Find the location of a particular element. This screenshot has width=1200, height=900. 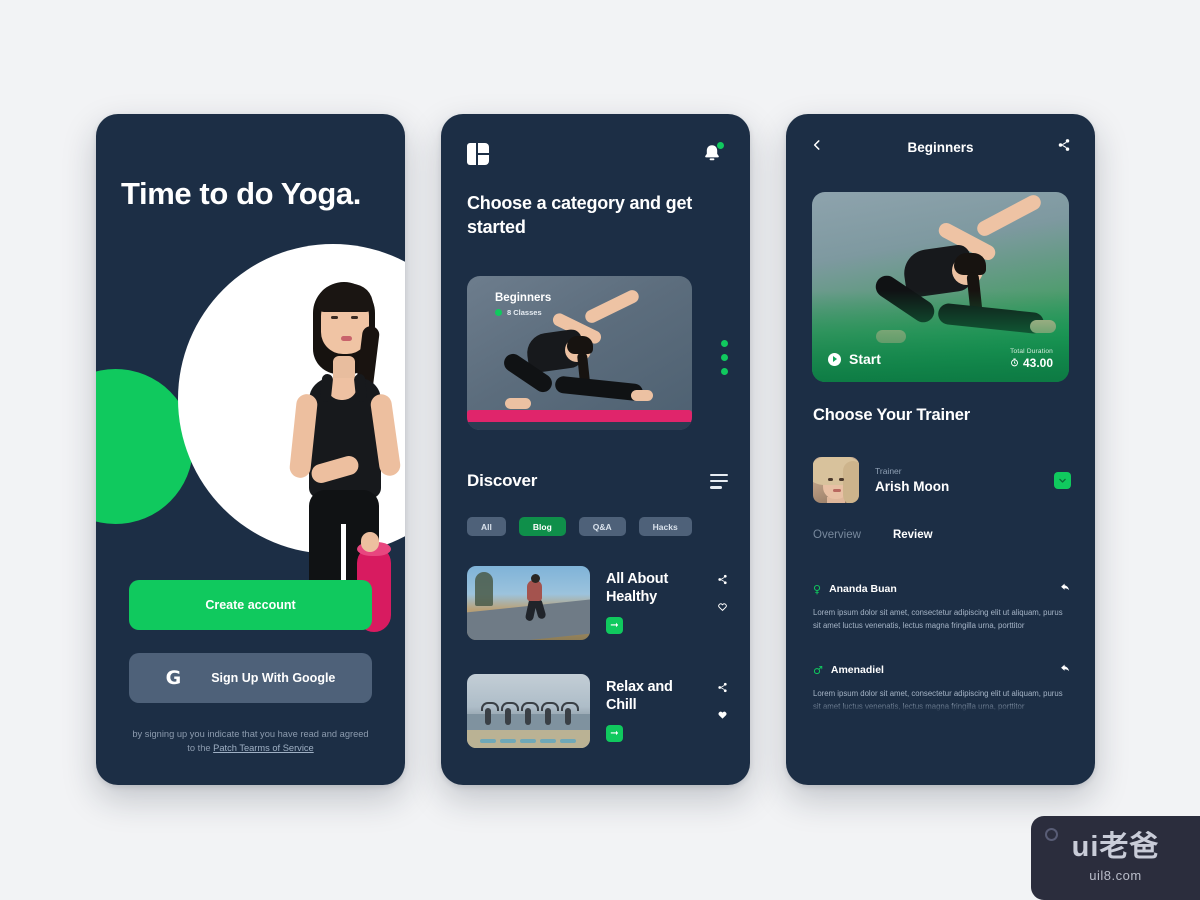

hero-photo-woman is located at coordinates (338, 453).